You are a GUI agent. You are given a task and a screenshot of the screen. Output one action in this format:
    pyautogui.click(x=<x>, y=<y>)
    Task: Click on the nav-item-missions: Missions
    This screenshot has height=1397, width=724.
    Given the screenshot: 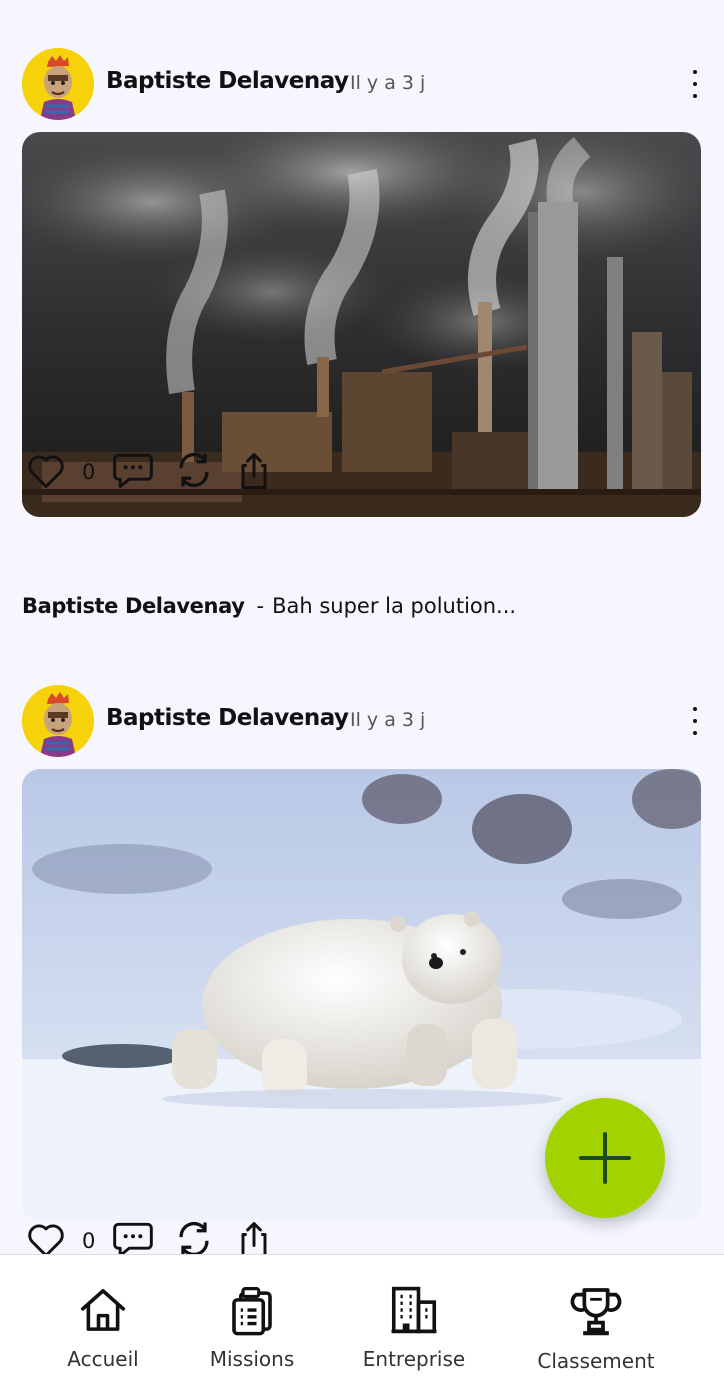 What is the action you would take?
    pyautogui.click(x=252, y=1327)
    